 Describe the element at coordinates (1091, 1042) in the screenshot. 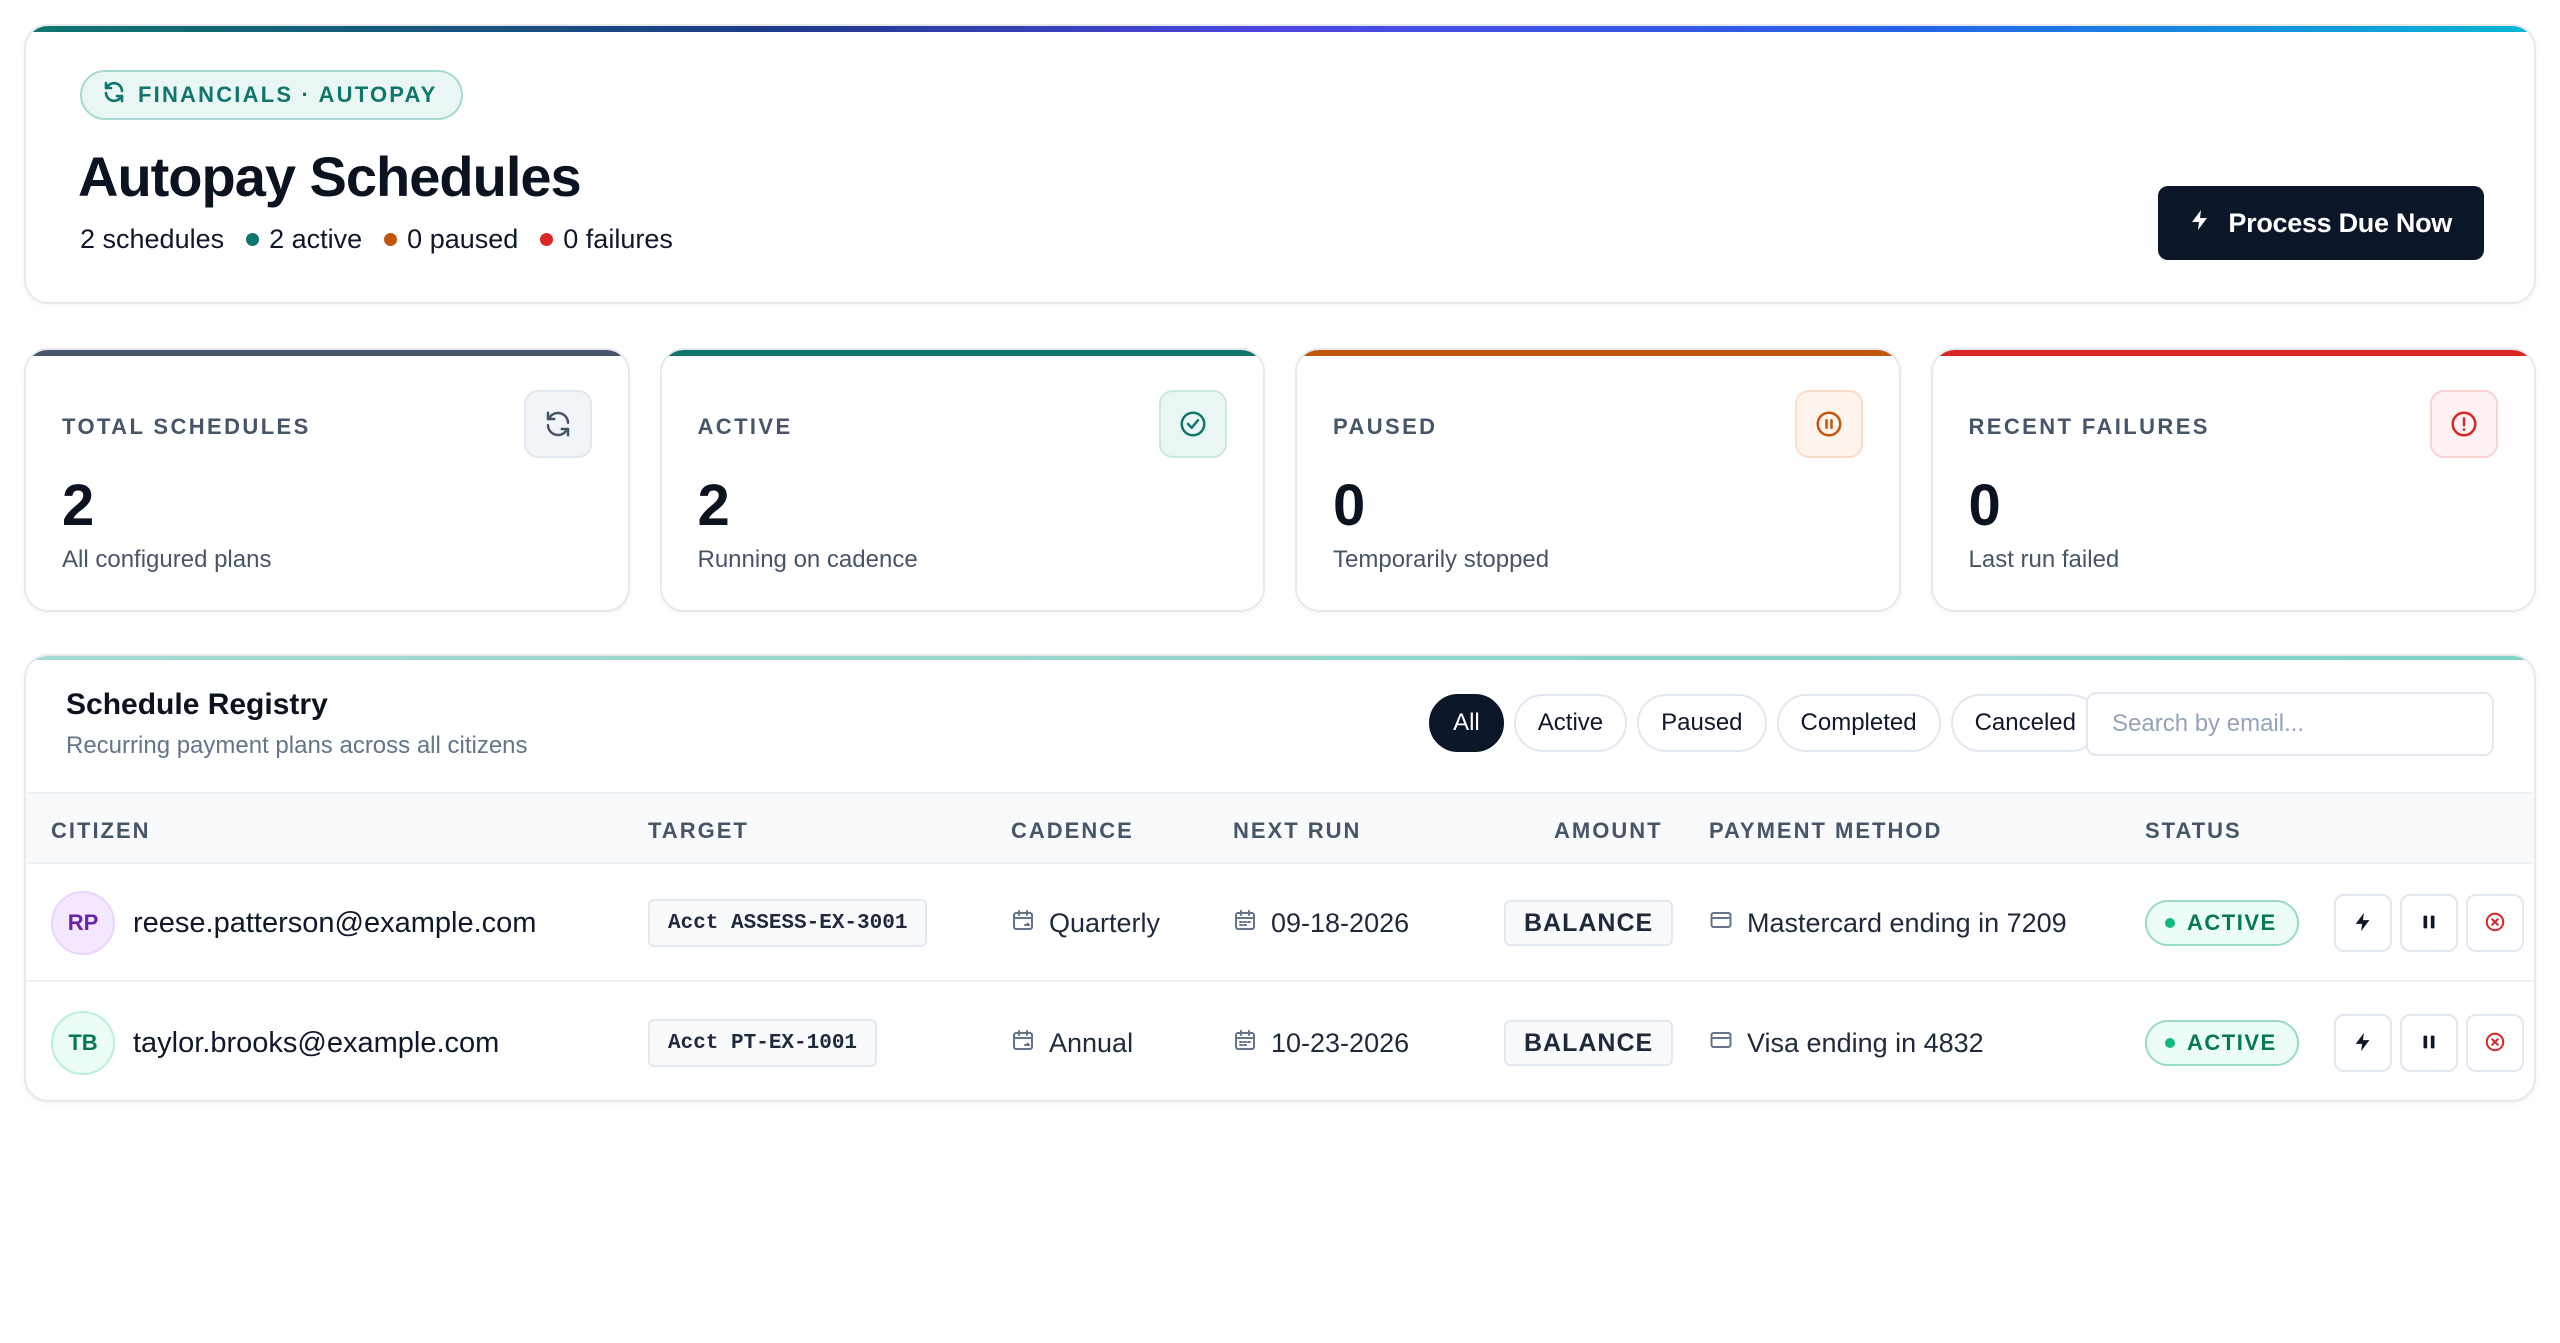

I see `cadence-value: Annual` at that location.